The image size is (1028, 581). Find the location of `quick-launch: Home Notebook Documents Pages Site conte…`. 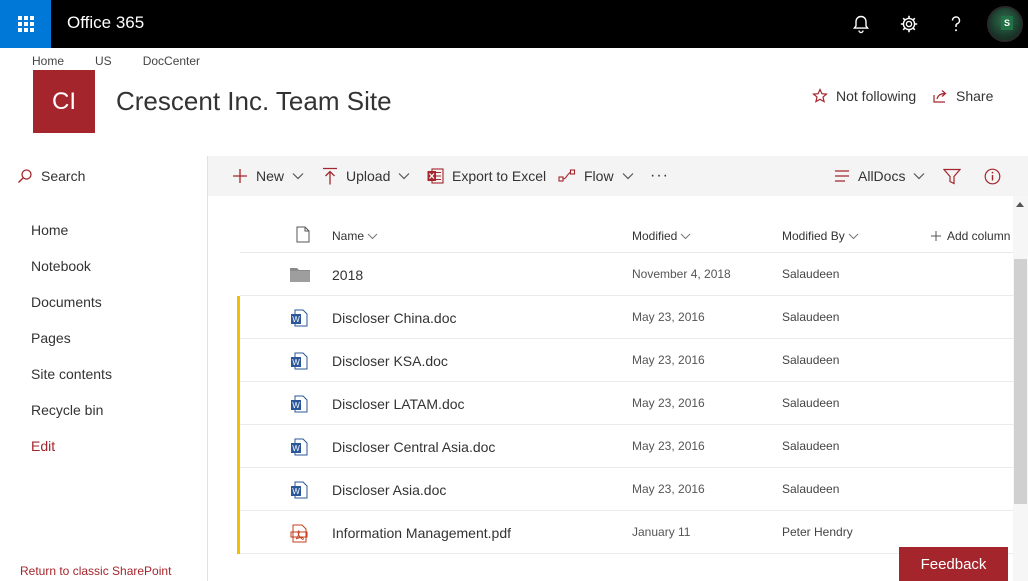

quick-launch: Home Notebook Documents Pages Site conte… is located at coordinates (71, 348).